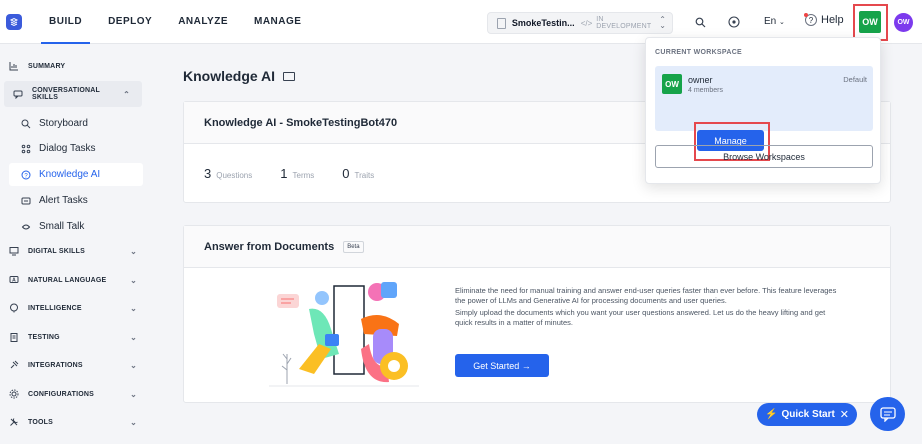 This screenshot has width=922, height=444. Describe the element at coordinates (63, 123) in the screenshot. I see `sidebar-item-label: Storyboard` at that location.